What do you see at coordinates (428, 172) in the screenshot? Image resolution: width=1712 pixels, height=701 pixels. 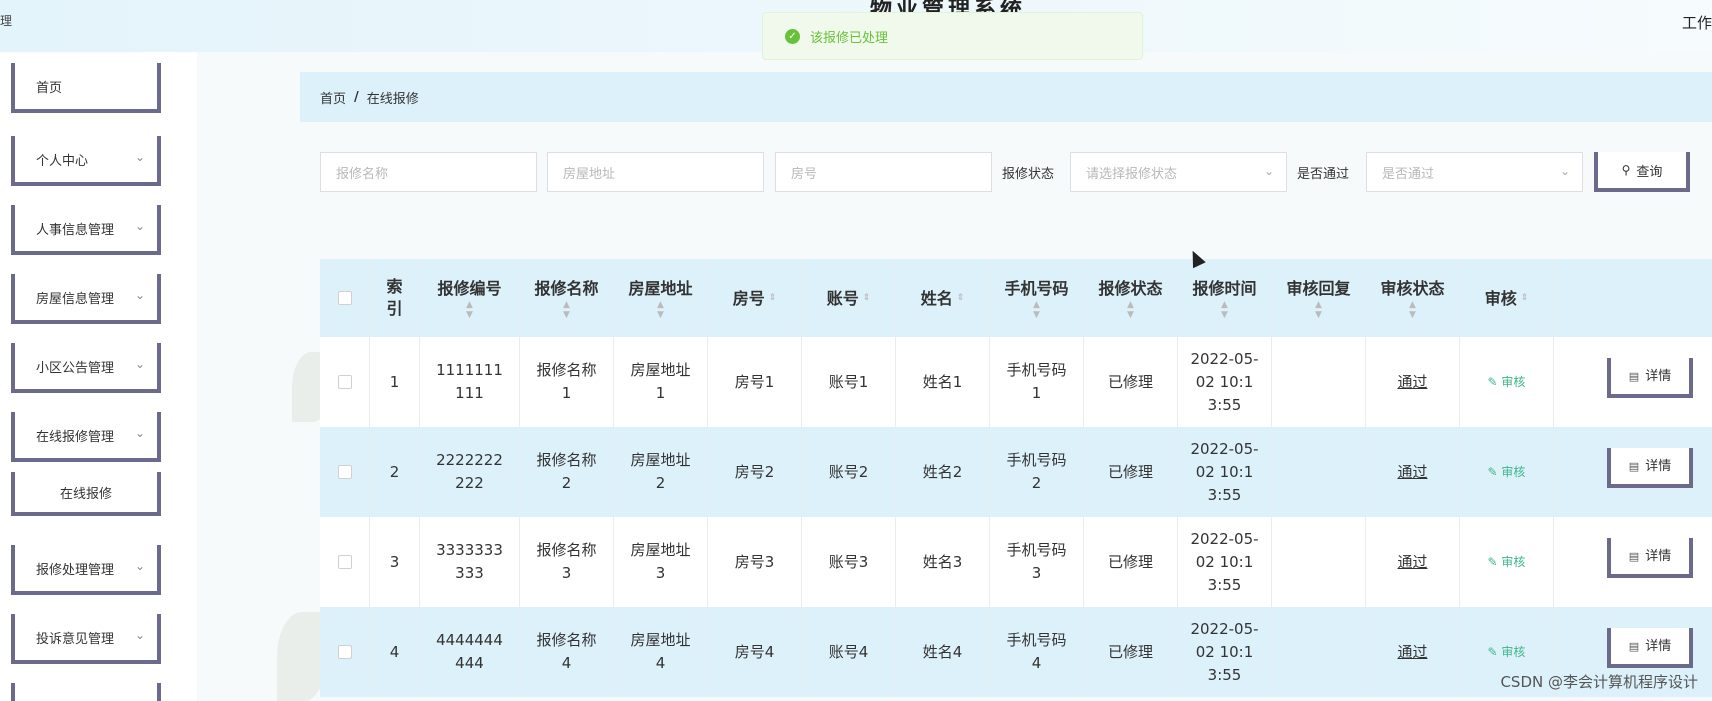 I see `repair-name-input: 报修名称` at bounding box center [428, 172].